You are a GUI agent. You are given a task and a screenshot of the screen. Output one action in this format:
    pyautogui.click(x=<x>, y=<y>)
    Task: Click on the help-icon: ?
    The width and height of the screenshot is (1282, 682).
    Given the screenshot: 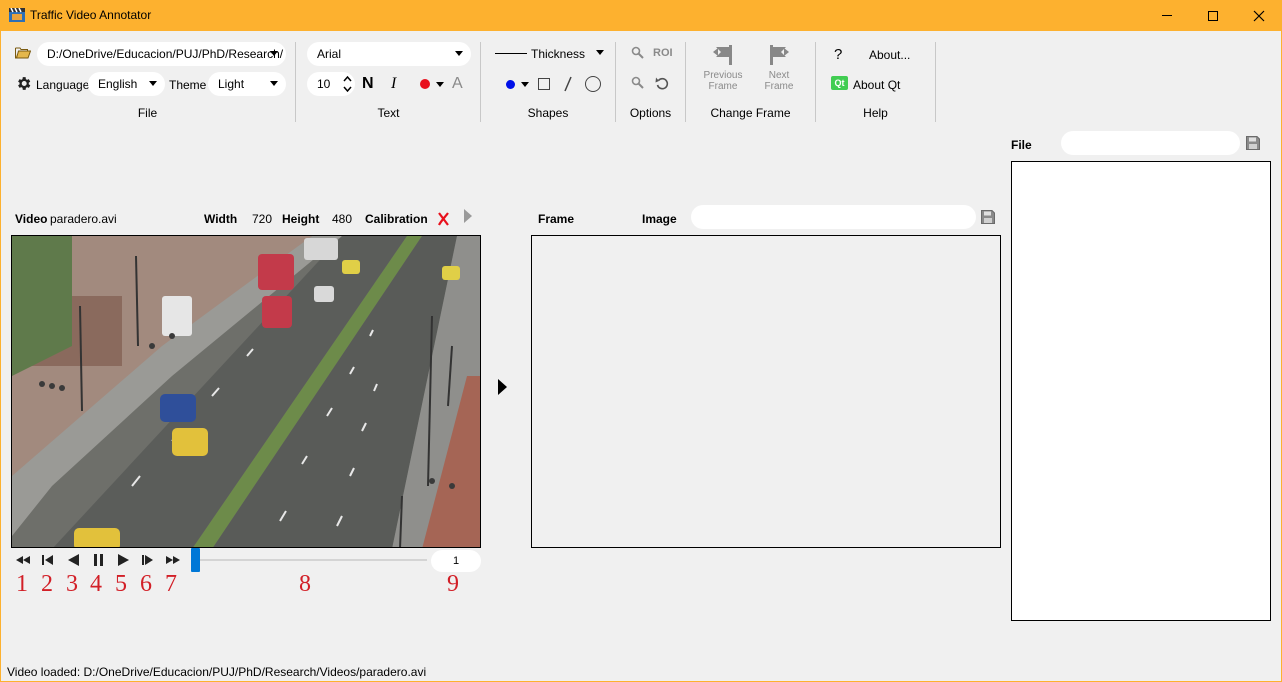 What is the action you would take?
    pyautogui.click(x=838, y=54)
    